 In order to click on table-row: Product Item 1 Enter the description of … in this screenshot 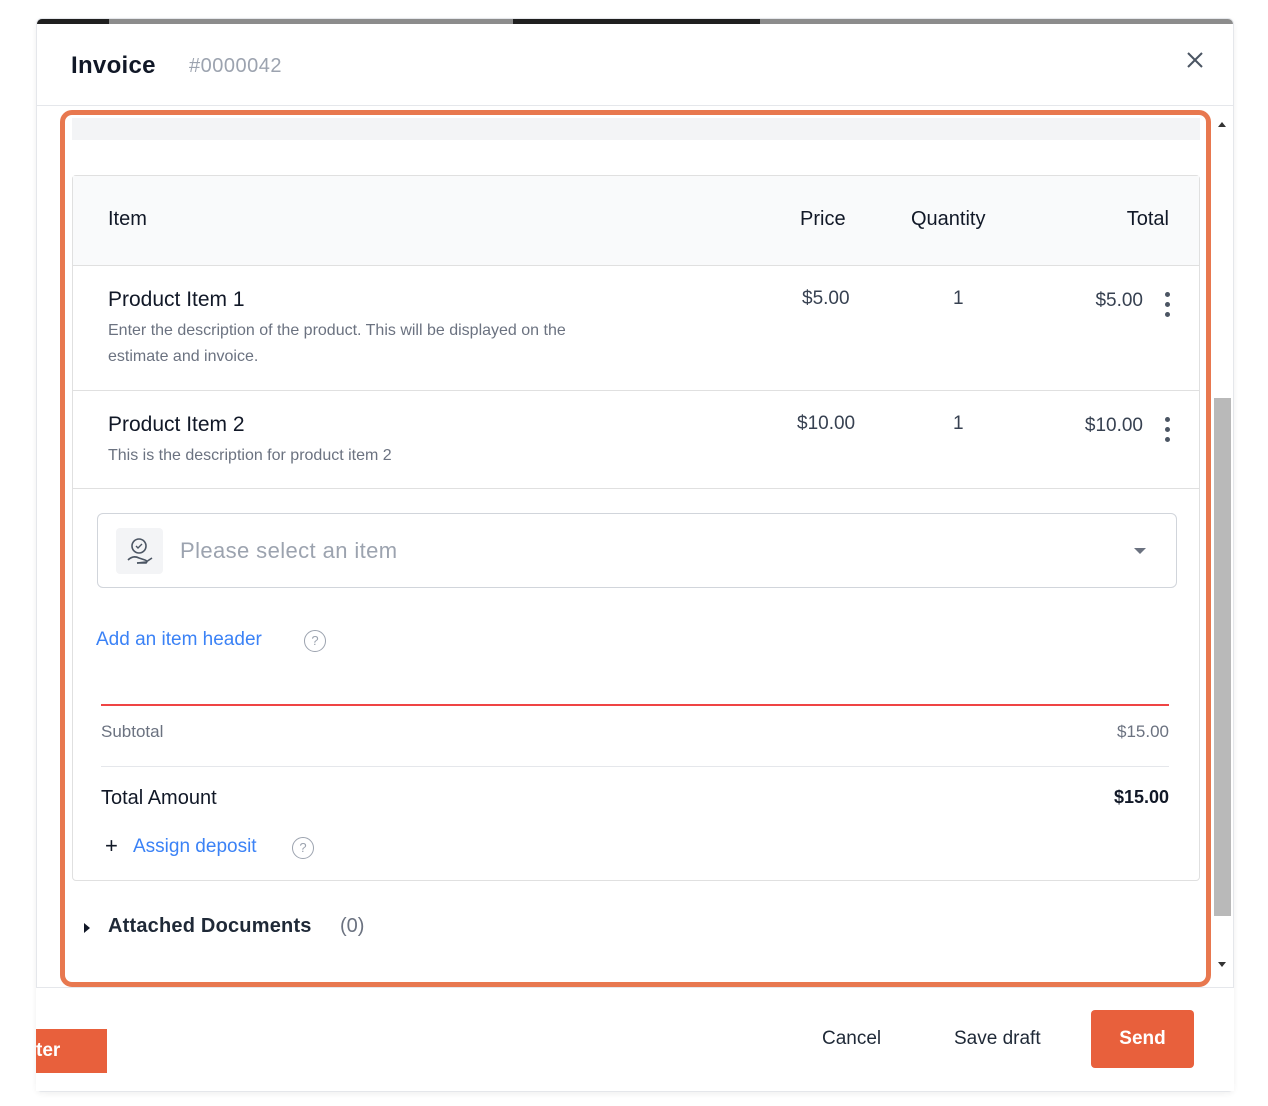, I will do `click(636, 328)`.